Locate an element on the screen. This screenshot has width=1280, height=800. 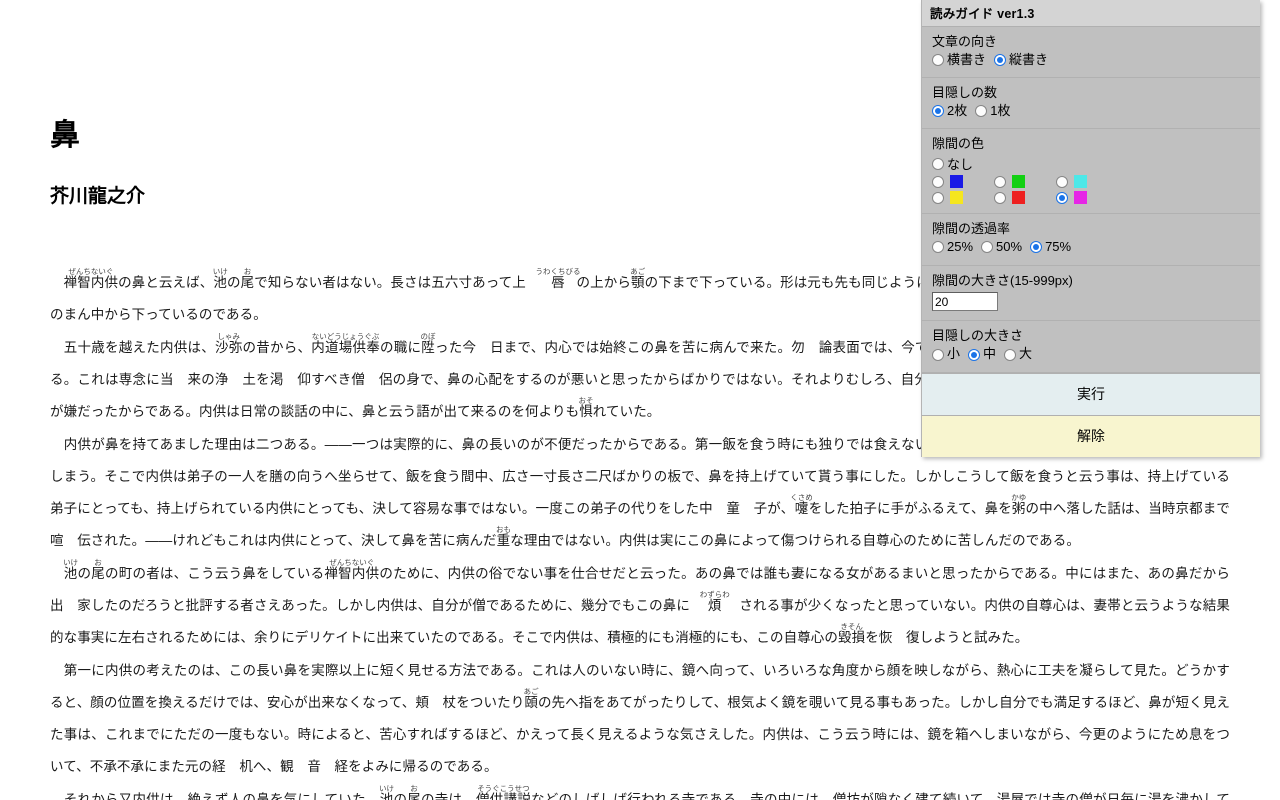
section-gap-color: 隙間の色 なし is located at coordinates (1091, 172).